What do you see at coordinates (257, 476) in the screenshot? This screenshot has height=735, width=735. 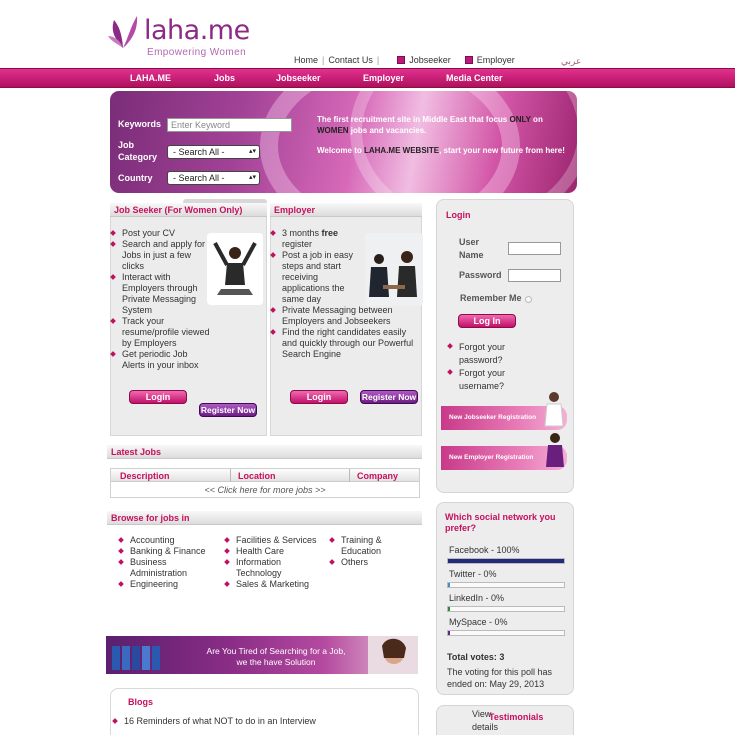 I see `col-location: Location` at bounding box center [257, 476].